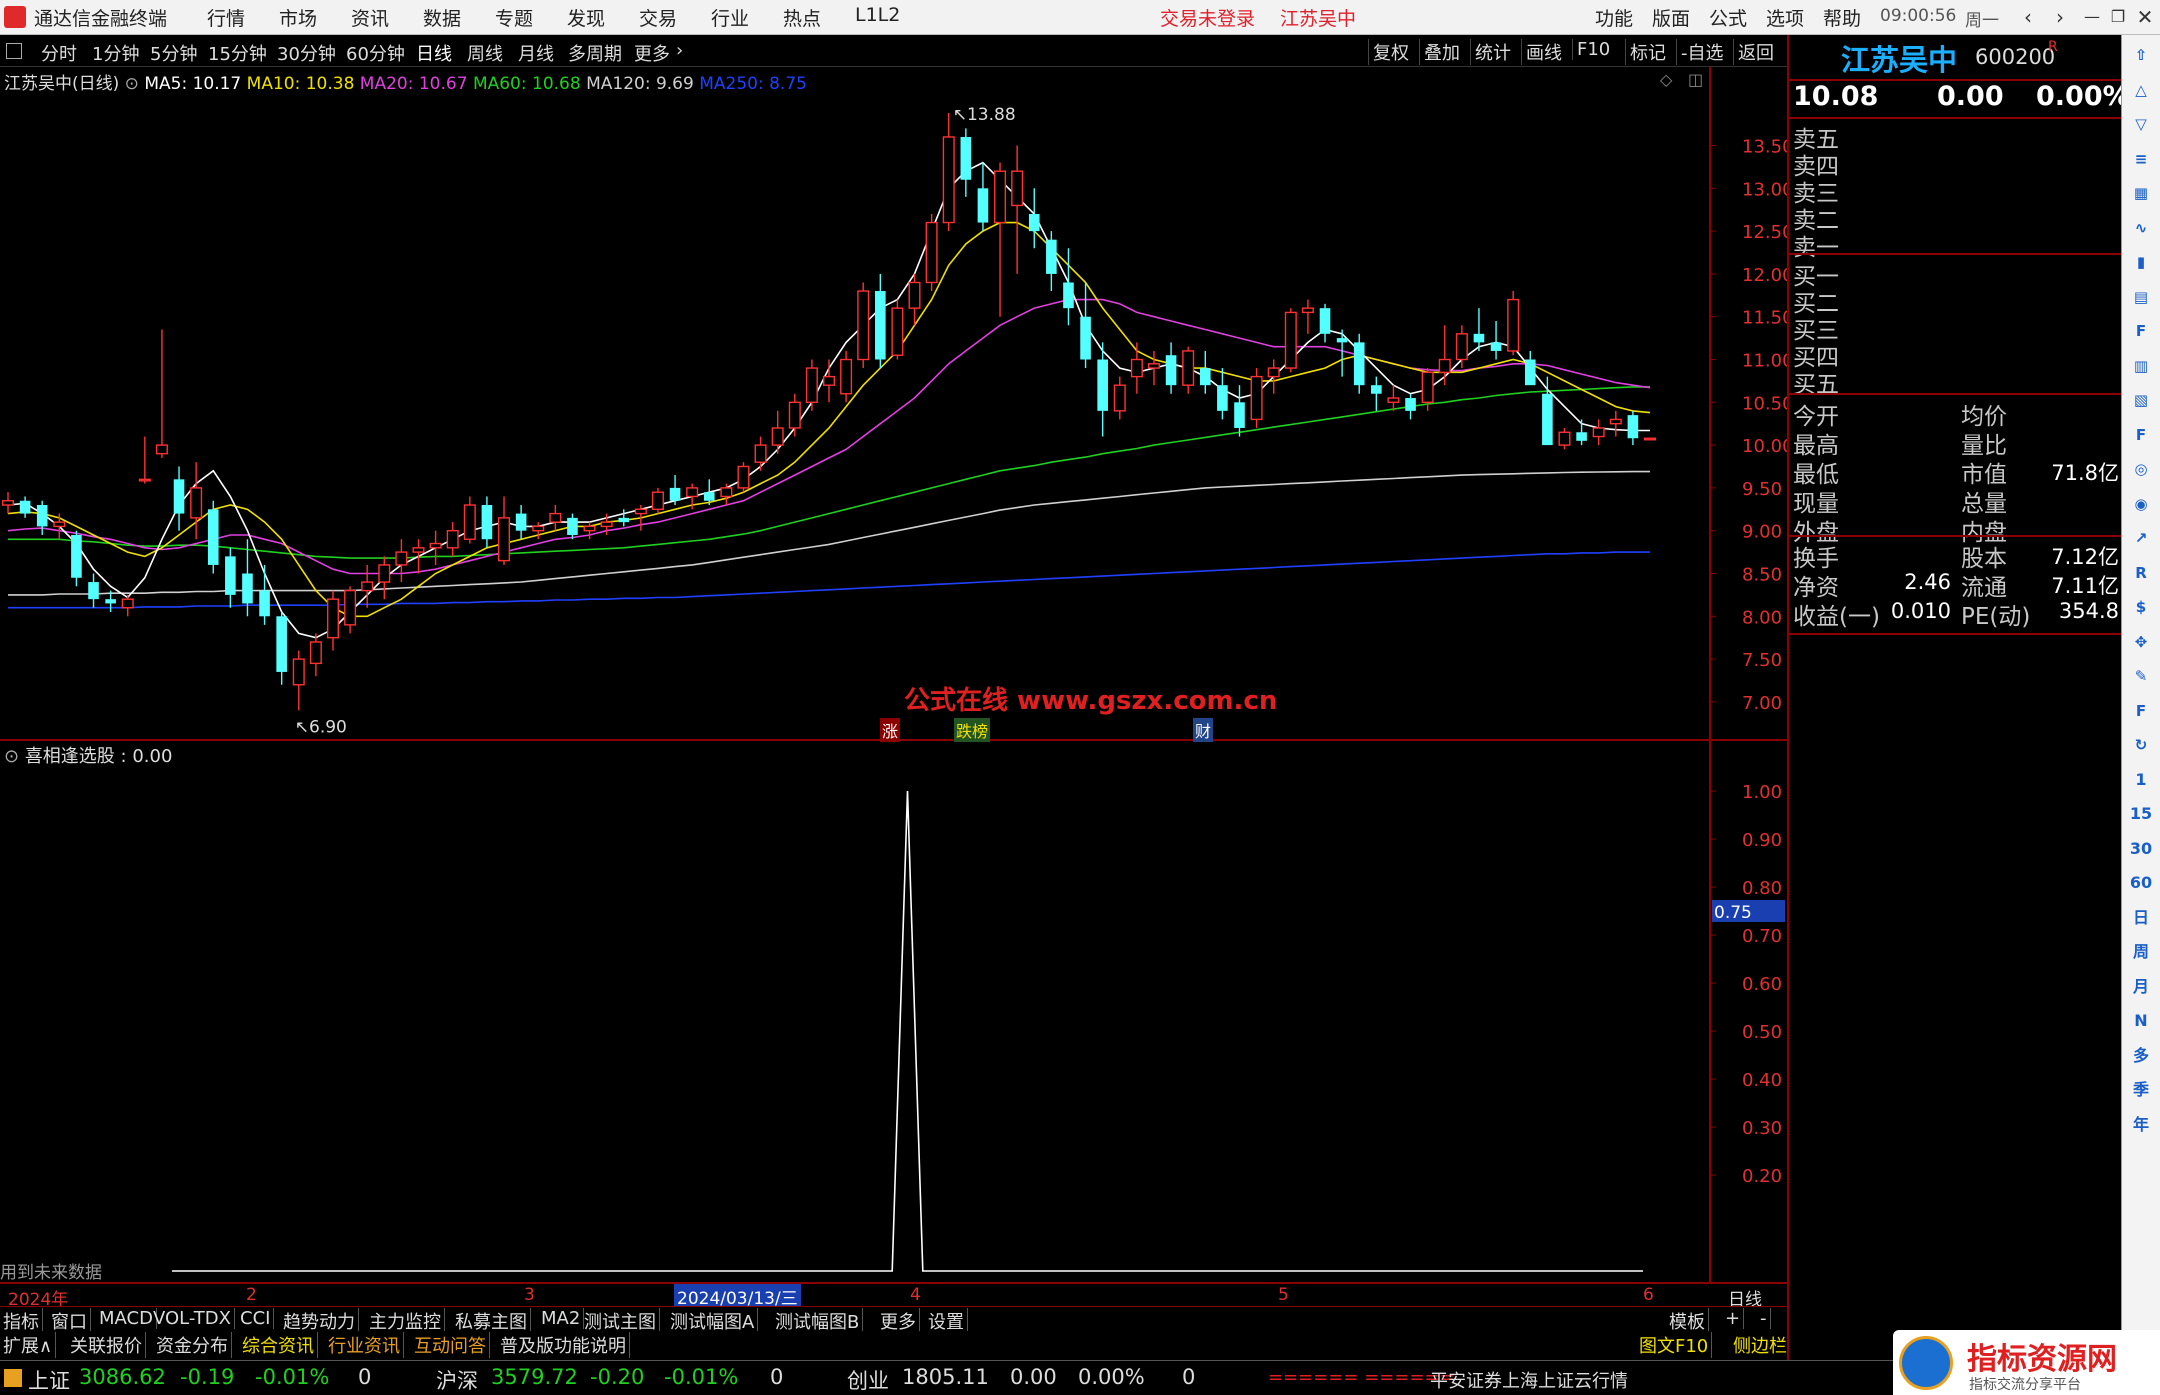 The width and height of the screenshot is (2160, 1395). What do you see at coordinates (2141, 780) in the screenshot?
I see `side-period-21-icon: 1` at bounding box center [2141, 780].